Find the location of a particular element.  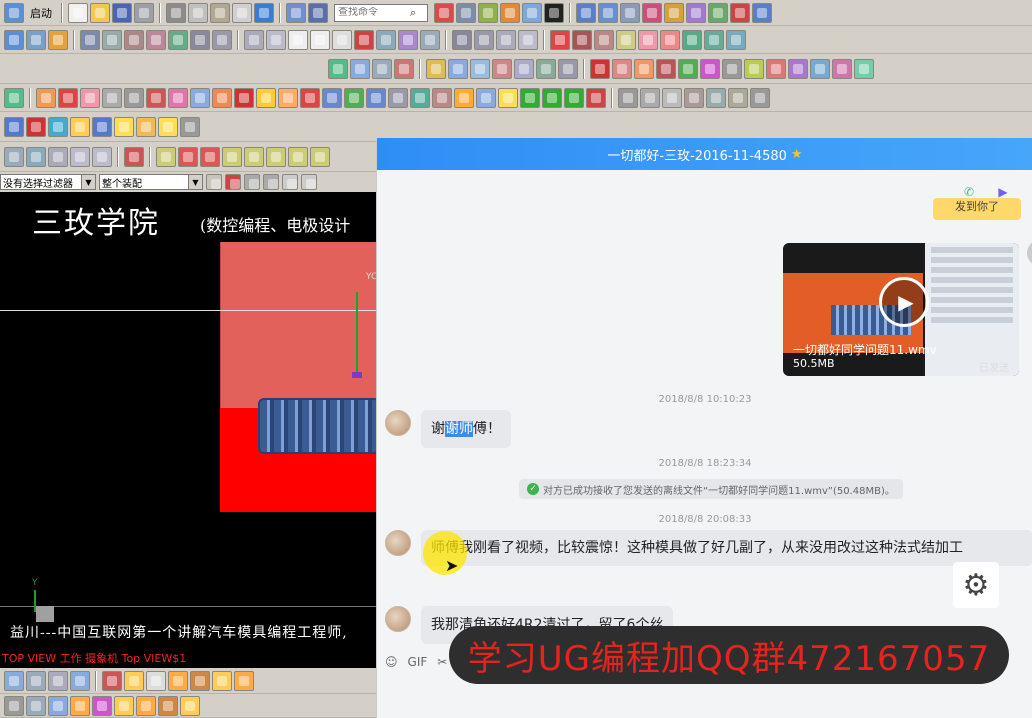

folder-icon is located at coordinates (80, 126).